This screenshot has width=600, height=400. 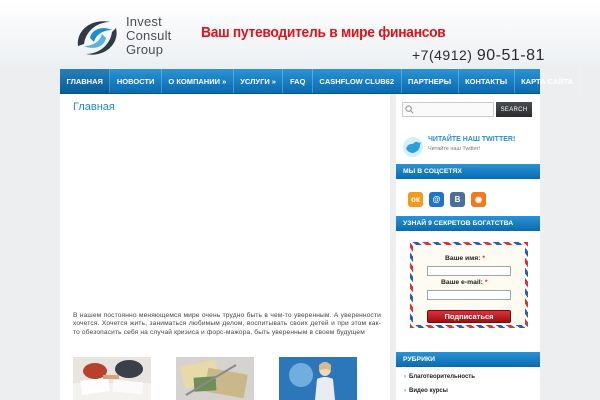 What do you see at coordinates (454, 149) in the screenshot?
I see `twitter-subtitle: Читайте наш Twitter!` at bounding box center [454, 149].